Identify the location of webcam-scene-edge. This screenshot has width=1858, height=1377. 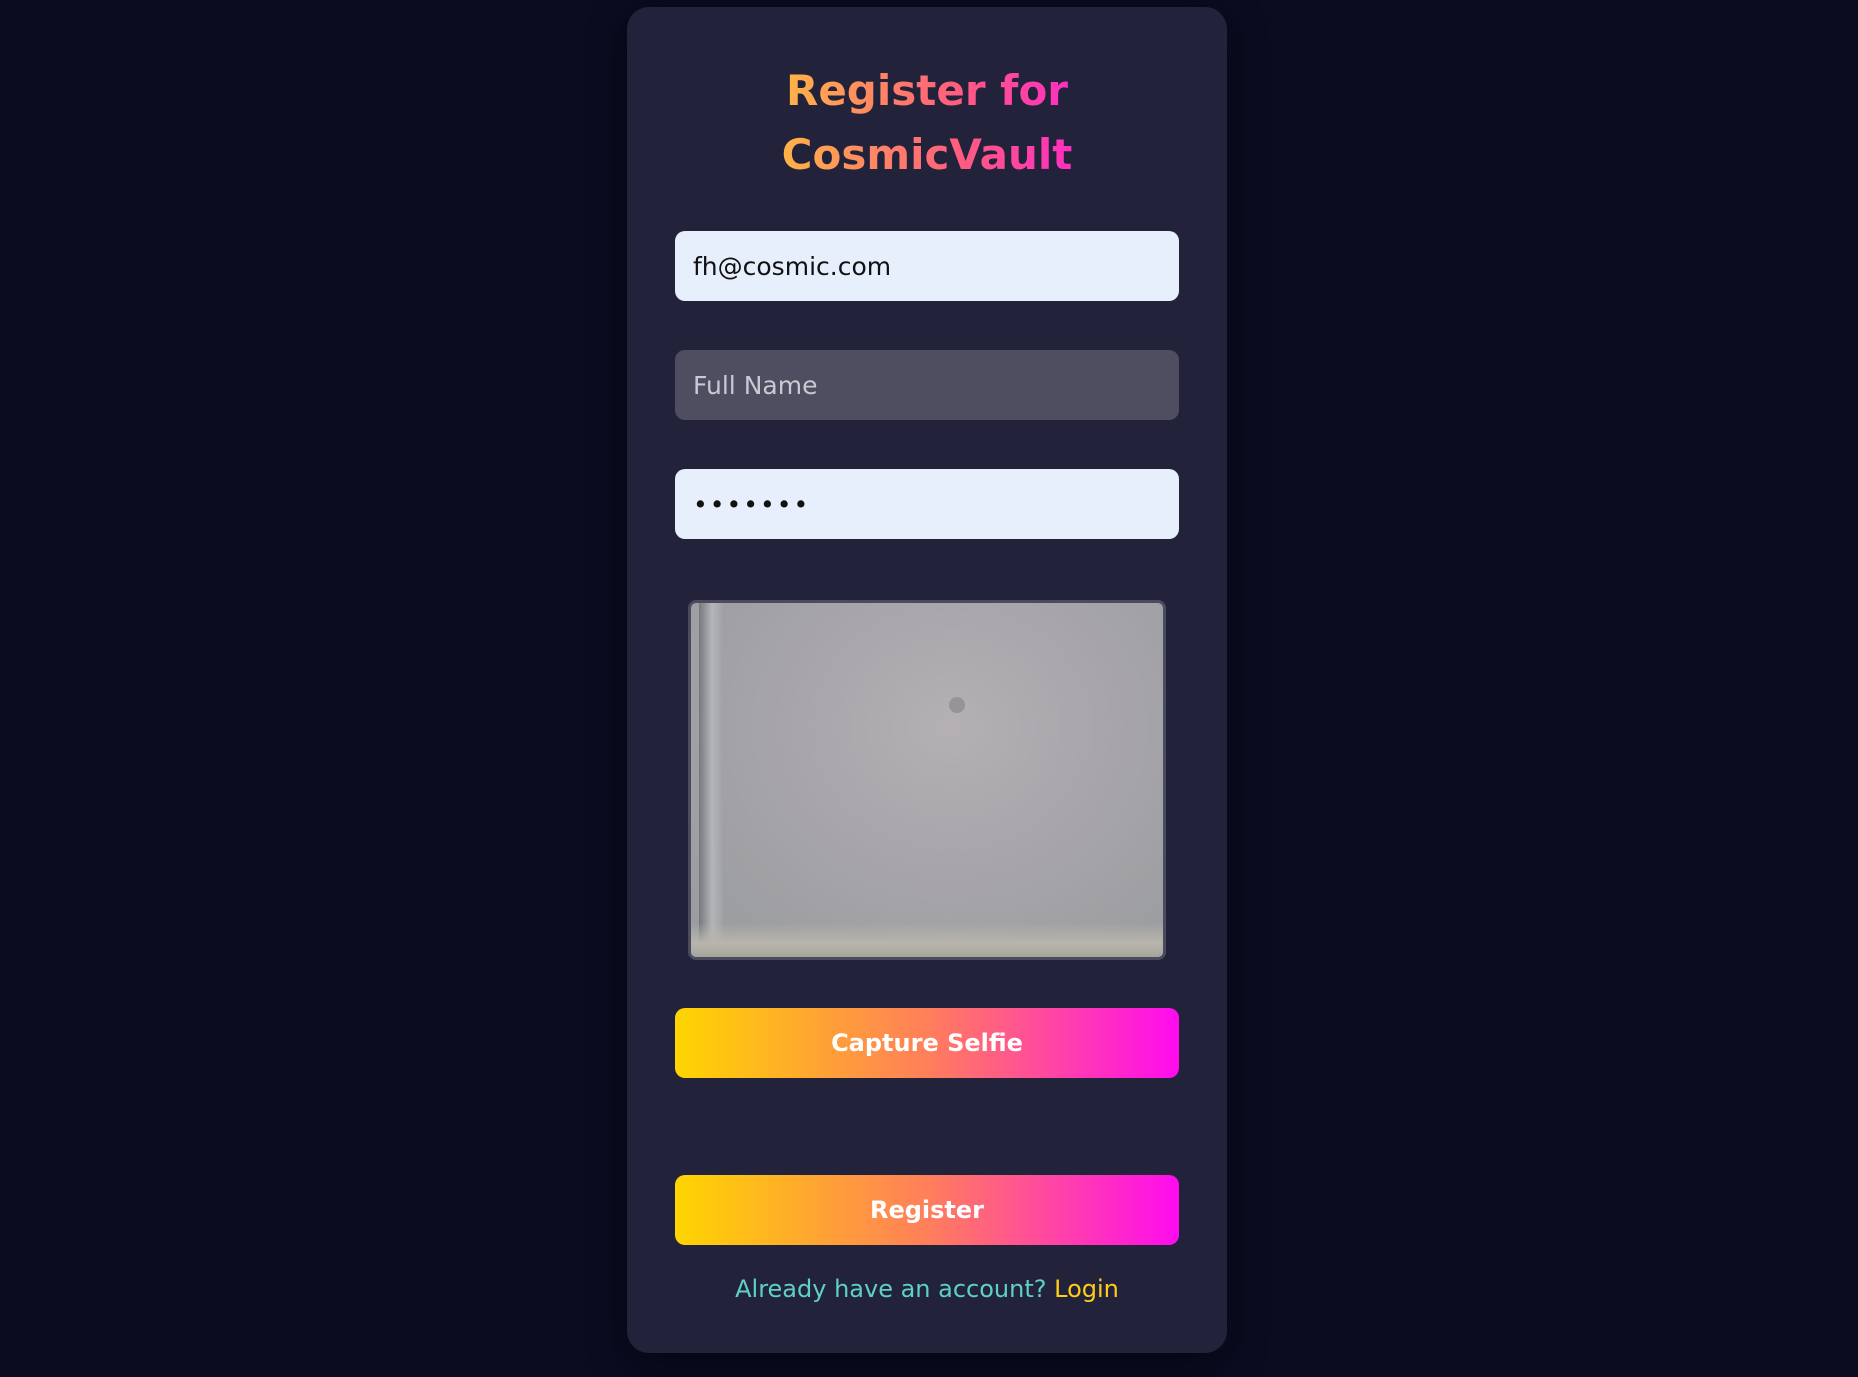
(711, 780).